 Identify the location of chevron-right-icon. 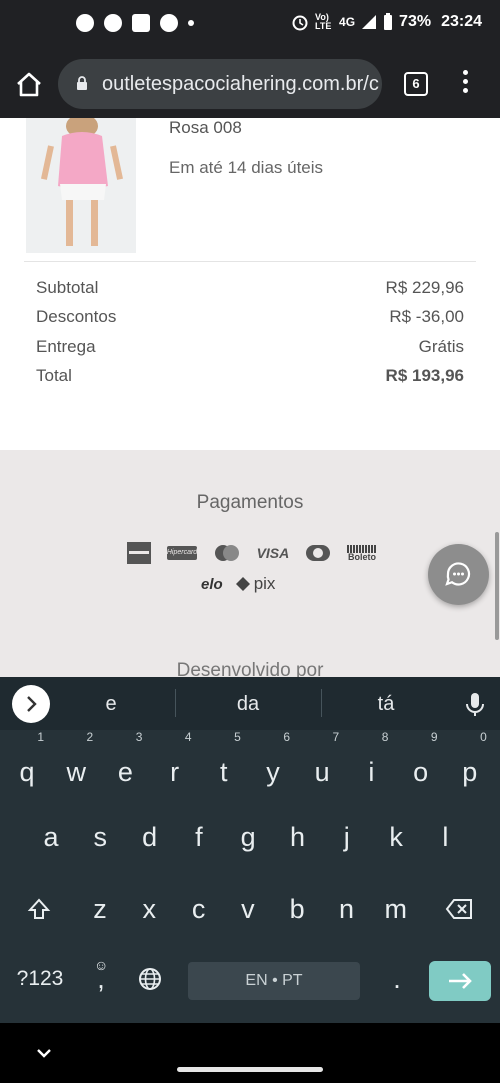
(32, 704).